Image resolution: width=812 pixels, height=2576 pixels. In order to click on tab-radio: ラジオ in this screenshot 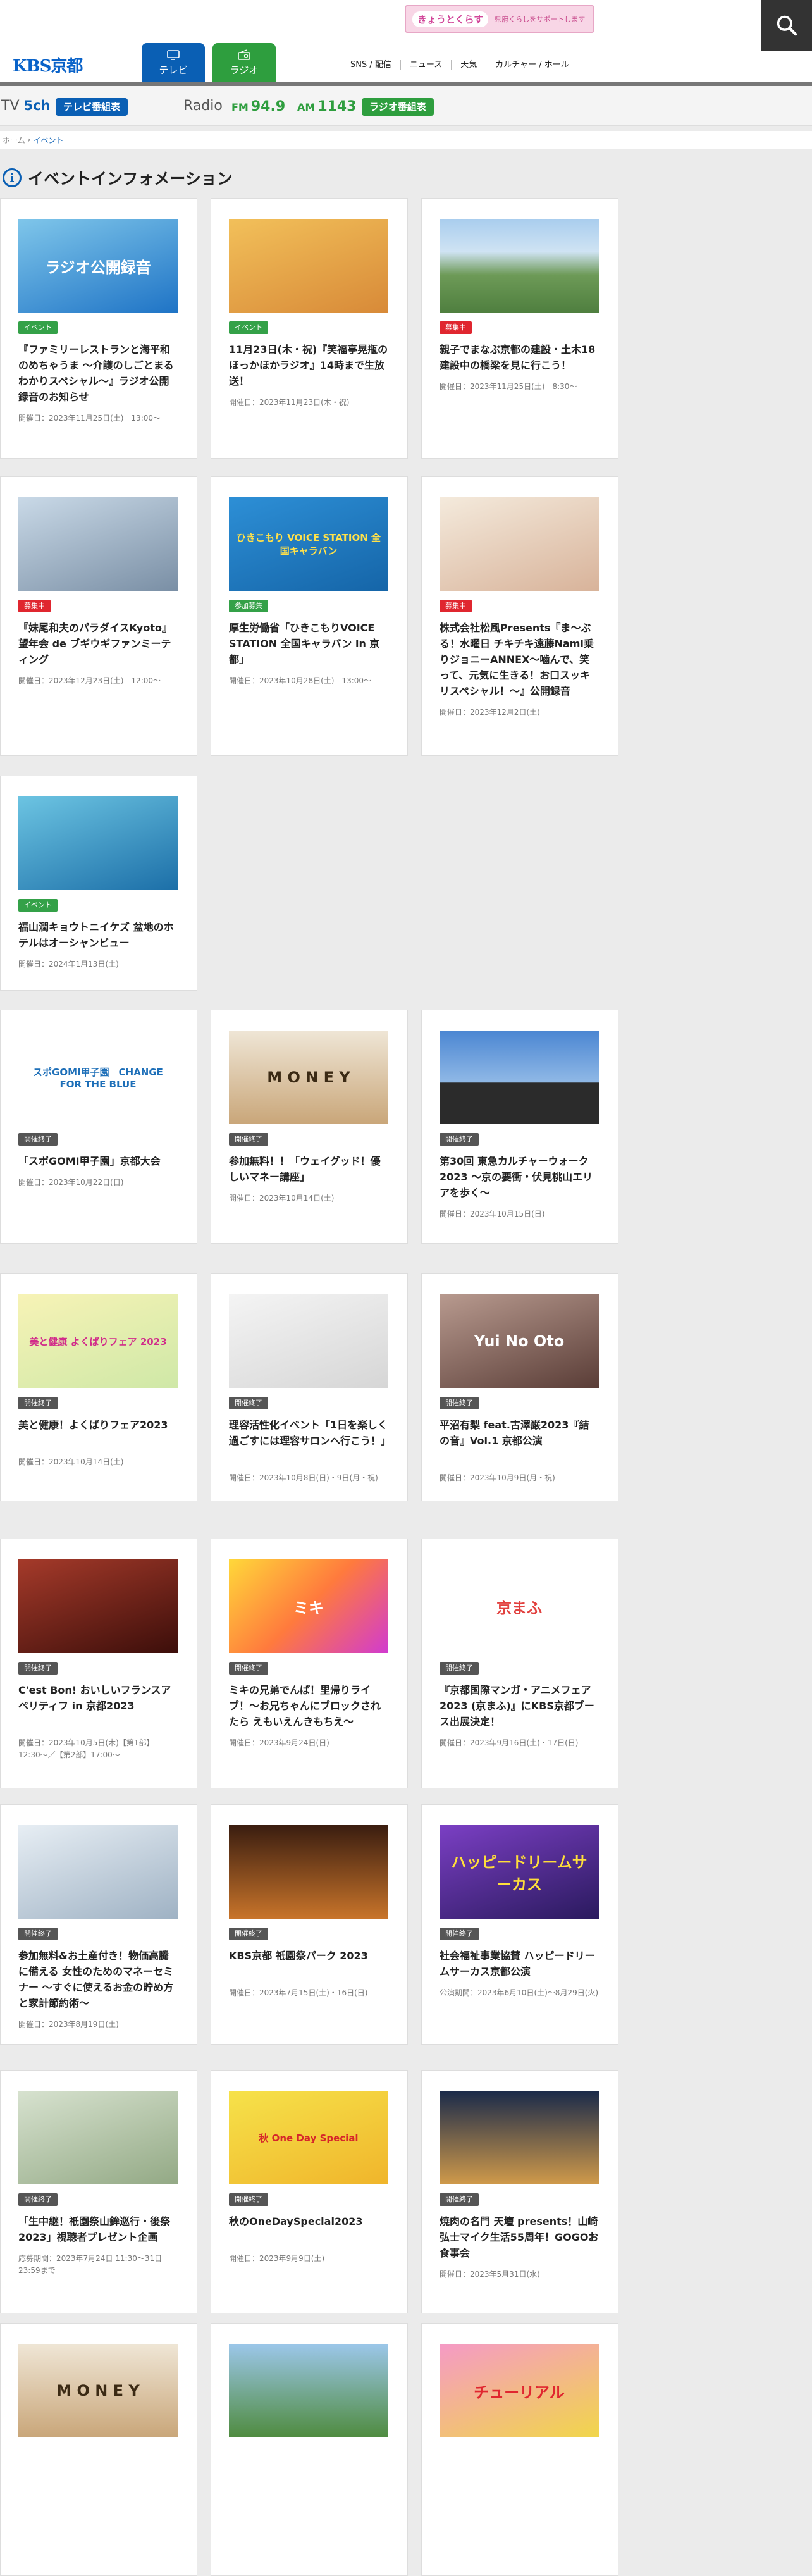, I will do `click(244, 63)`.